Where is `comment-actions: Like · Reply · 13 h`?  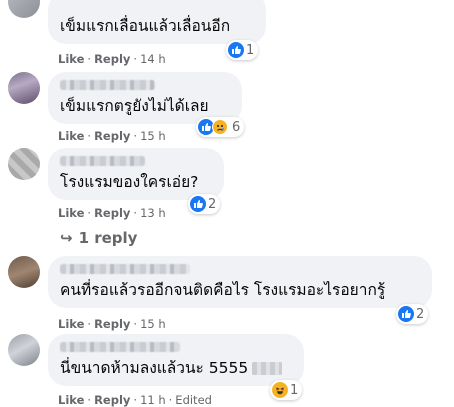 comment-actions: Like · Reply · 13 h is located at coordinates (112, 213).